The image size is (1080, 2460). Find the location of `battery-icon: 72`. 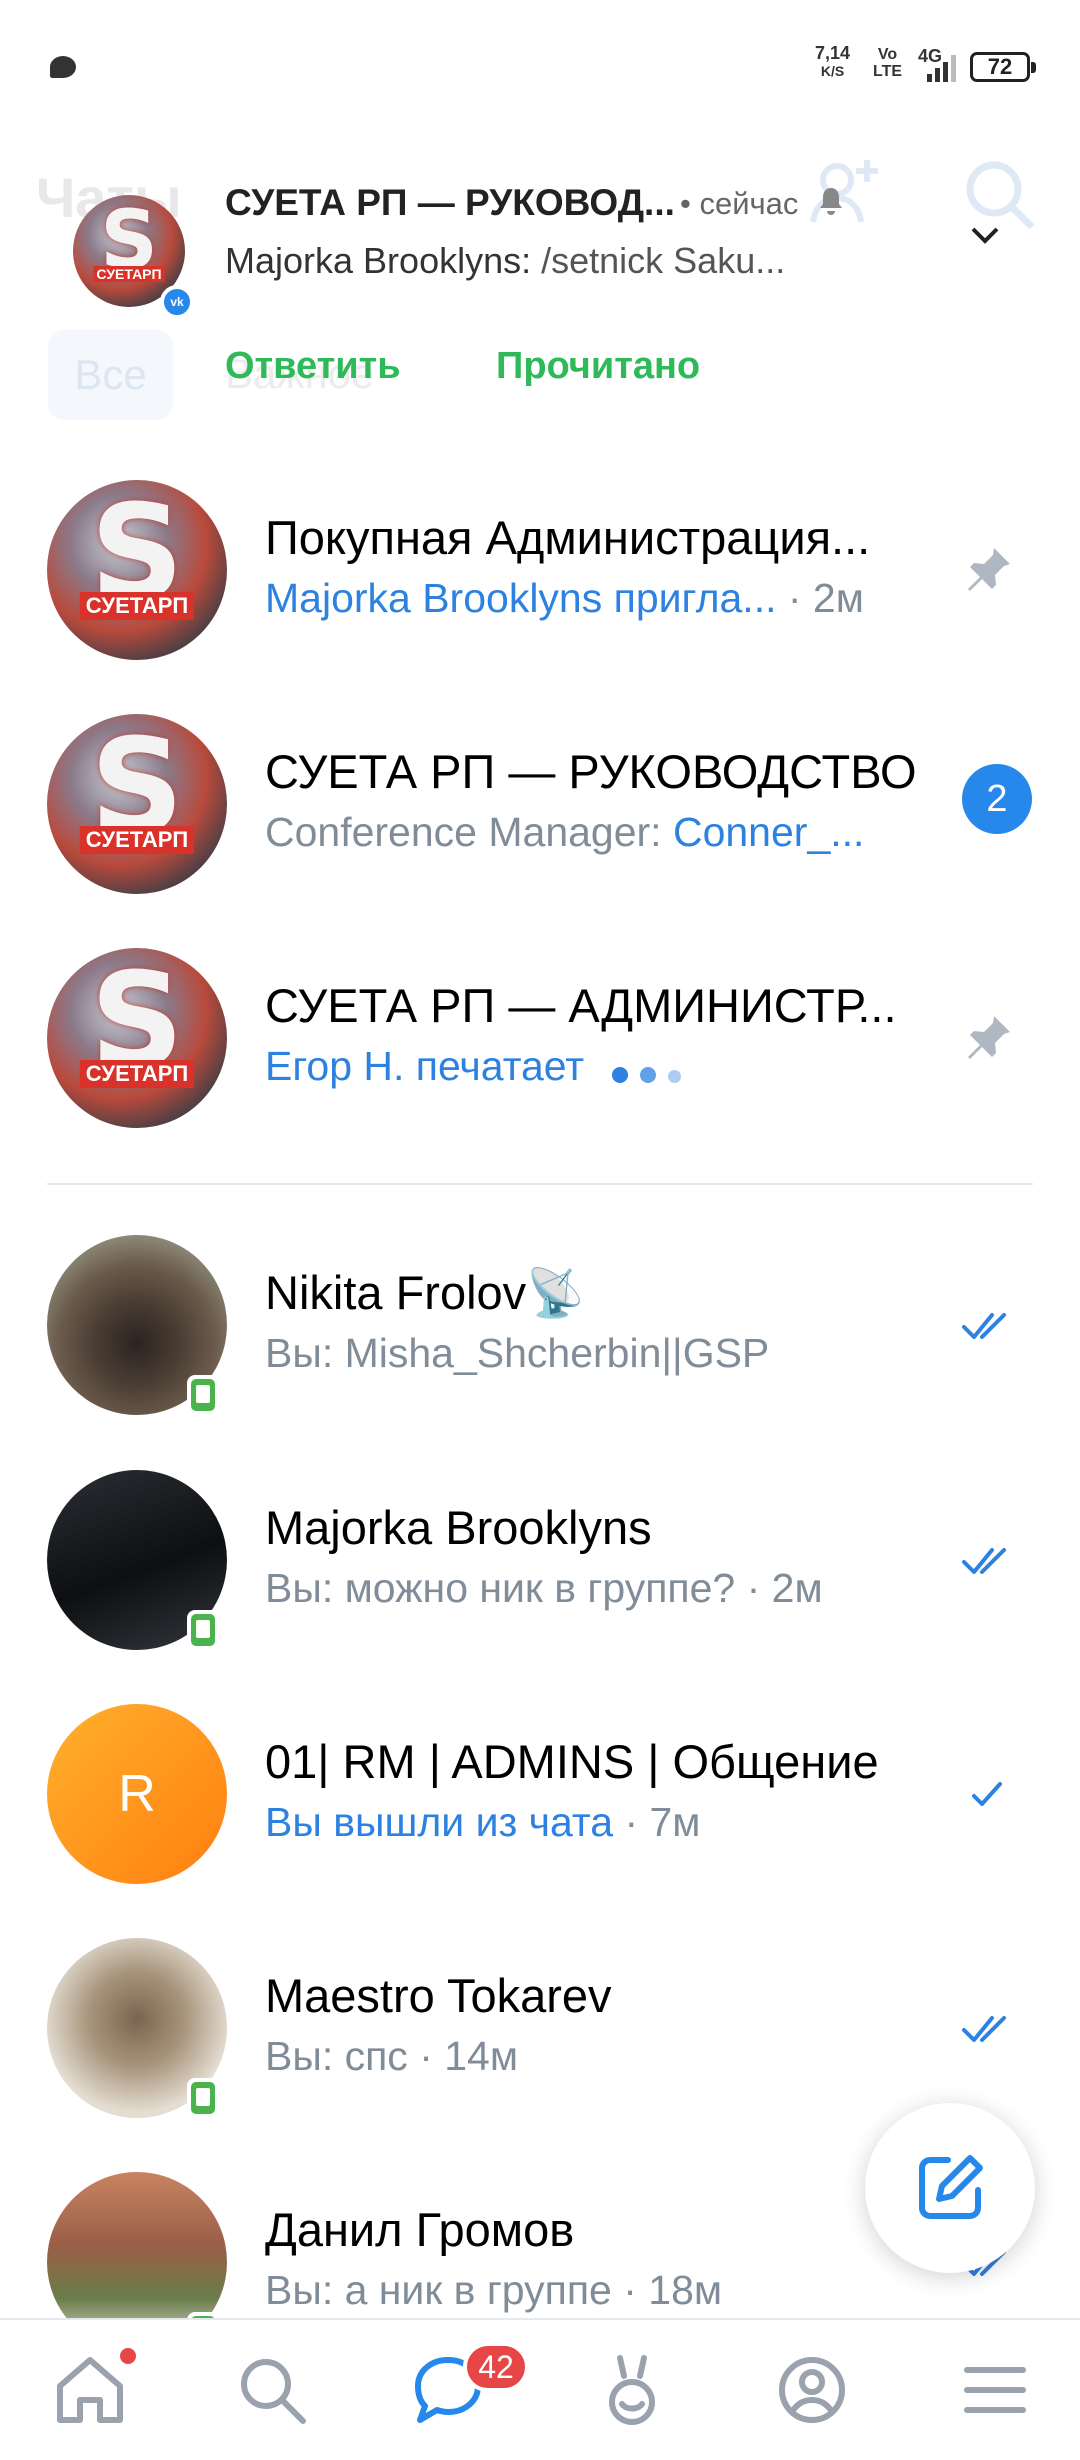

battery-icon: 72 is located at coordinates (1003, 67).